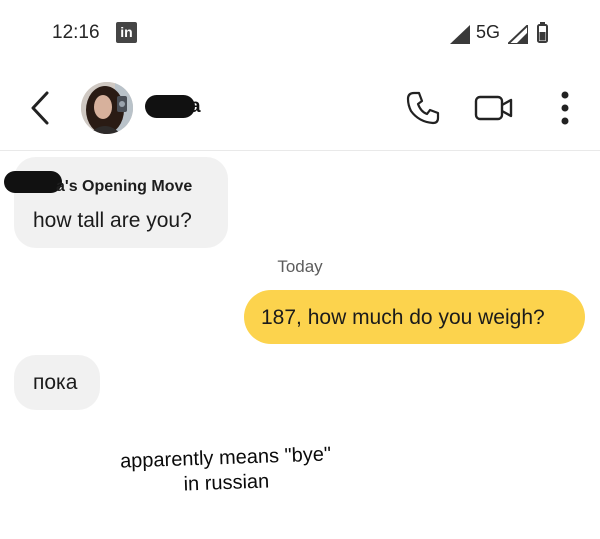 The image size is (600, 539). Describe the element at coordinates (226, 470) in the screenshot. I see `caption-overlay: apparently means "bye" in russian` at that location.